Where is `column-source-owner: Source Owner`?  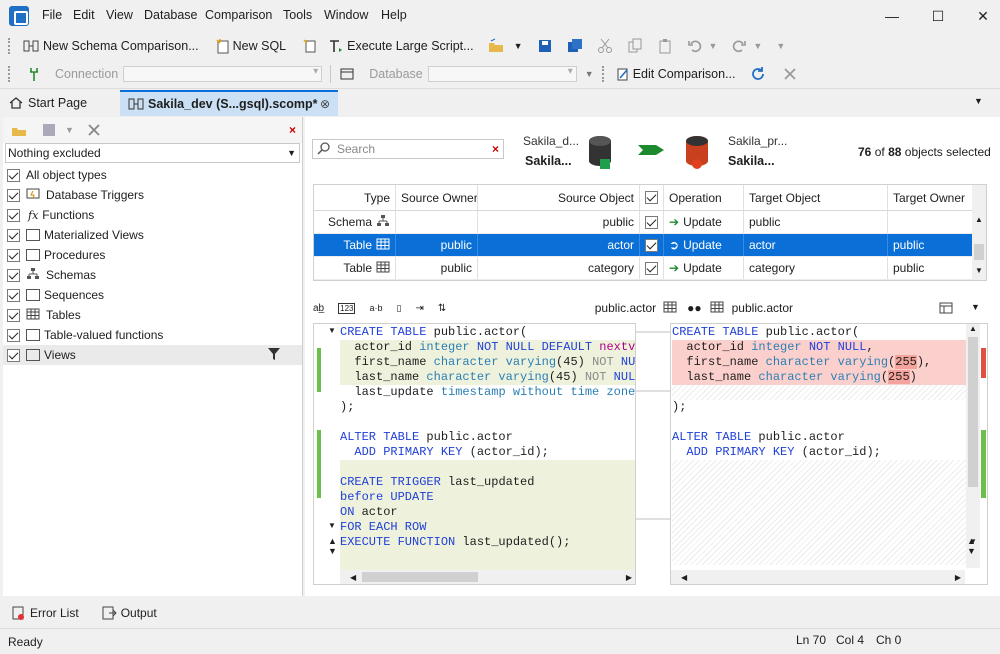
column-source-owner: Source Owner is located at coordinates (437, 197).